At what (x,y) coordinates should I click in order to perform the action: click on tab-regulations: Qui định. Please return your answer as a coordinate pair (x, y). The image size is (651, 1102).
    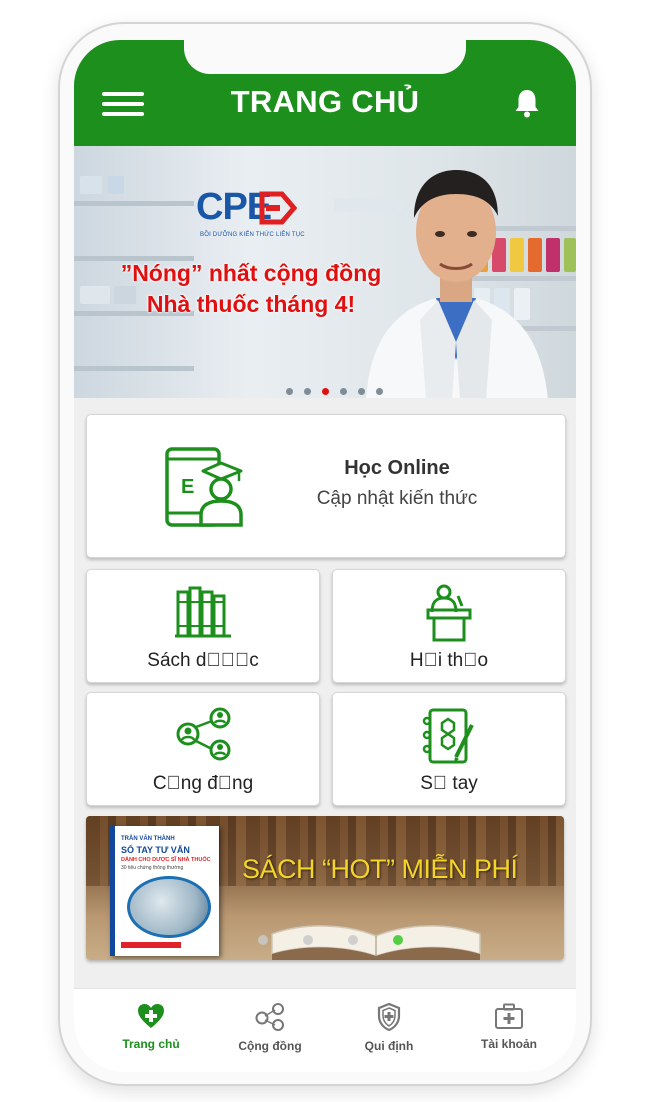
    Looking at the image, I should click on (389, 1027).